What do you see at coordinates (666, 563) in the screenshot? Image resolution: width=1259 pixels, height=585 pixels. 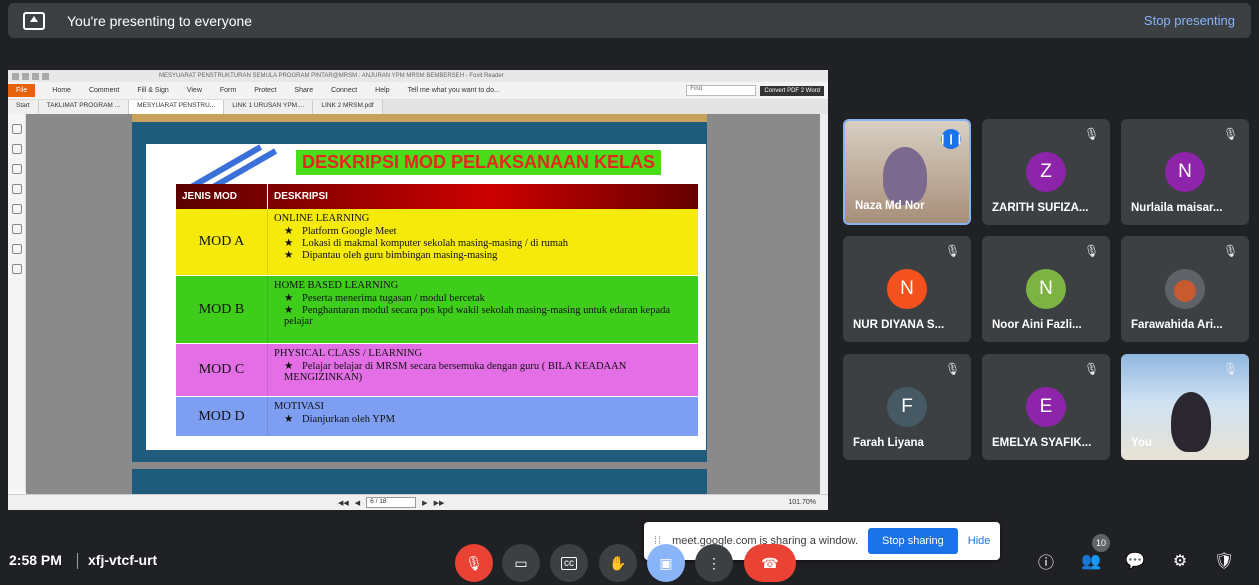 I see `present-button: ▣` at bounding box center [666, 563].